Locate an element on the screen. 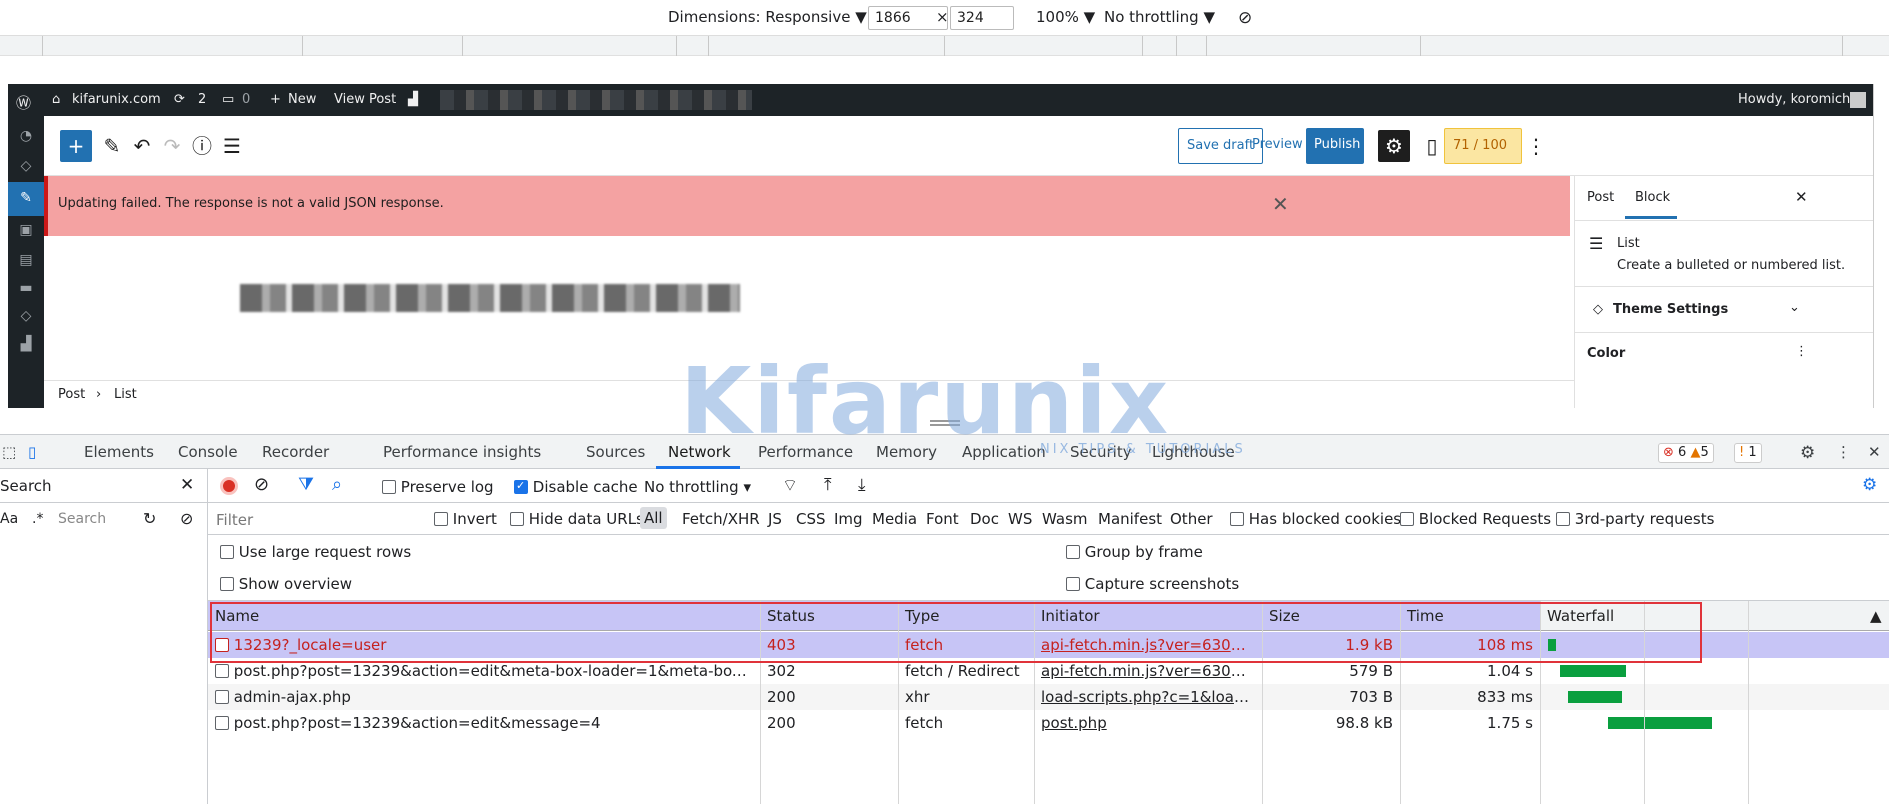 The height and width of the screenshot is (804, 1889). capture-screenshots-checkbox: Capture screenshots is located at coordinates (1152, 584).